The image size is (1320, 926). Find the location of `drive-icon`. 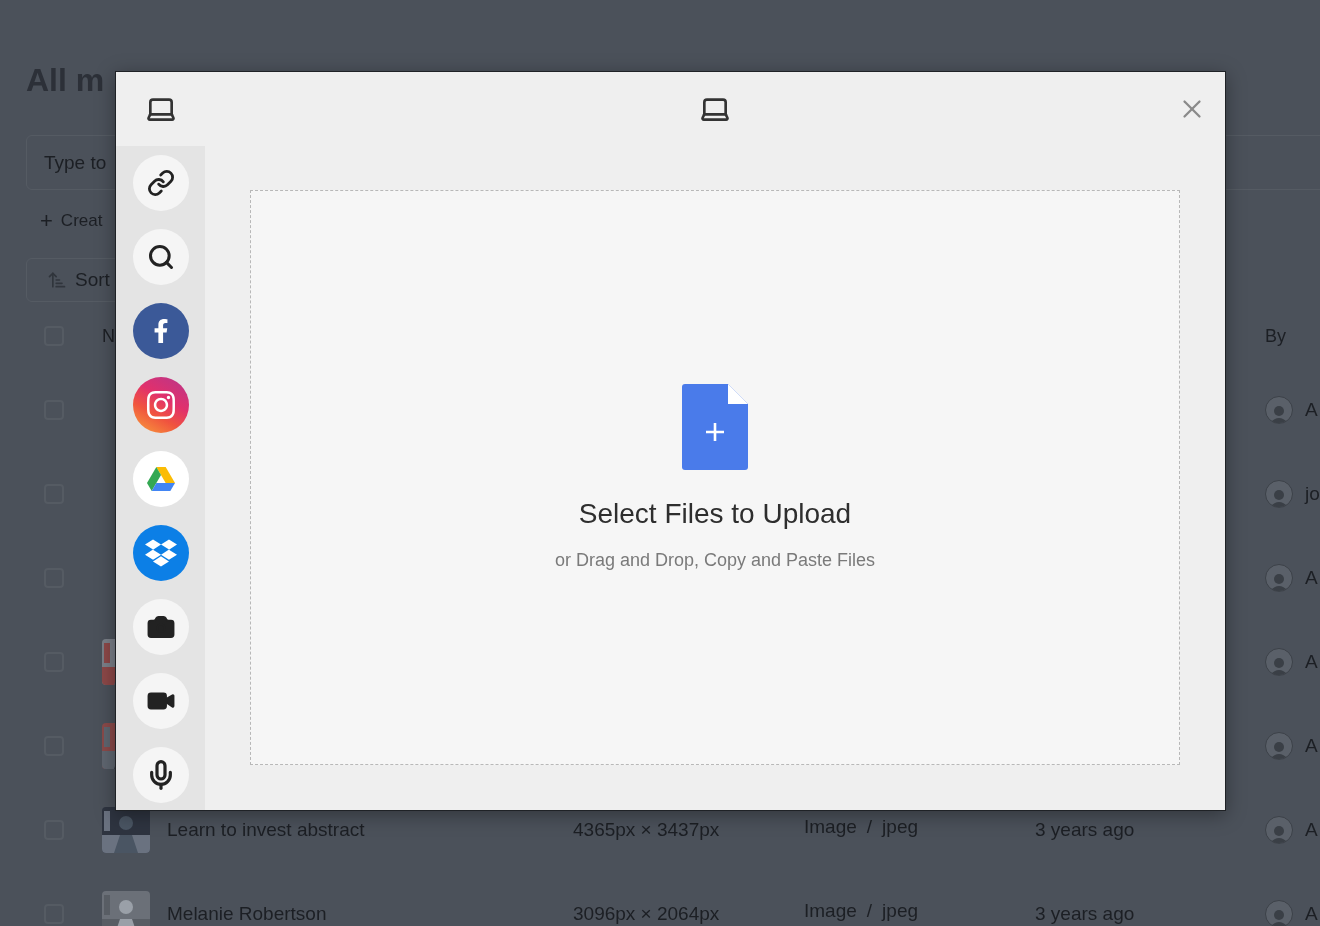

drive-icon is located at coordinates (160, 479).